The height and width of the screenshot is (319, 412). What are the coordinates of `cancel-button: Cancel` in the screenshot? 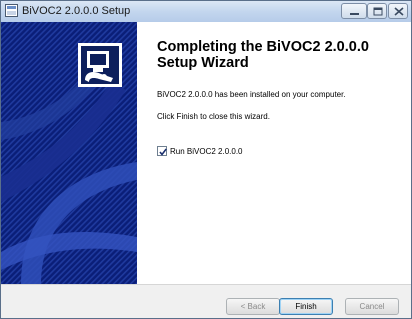 It's located at (372, 306).